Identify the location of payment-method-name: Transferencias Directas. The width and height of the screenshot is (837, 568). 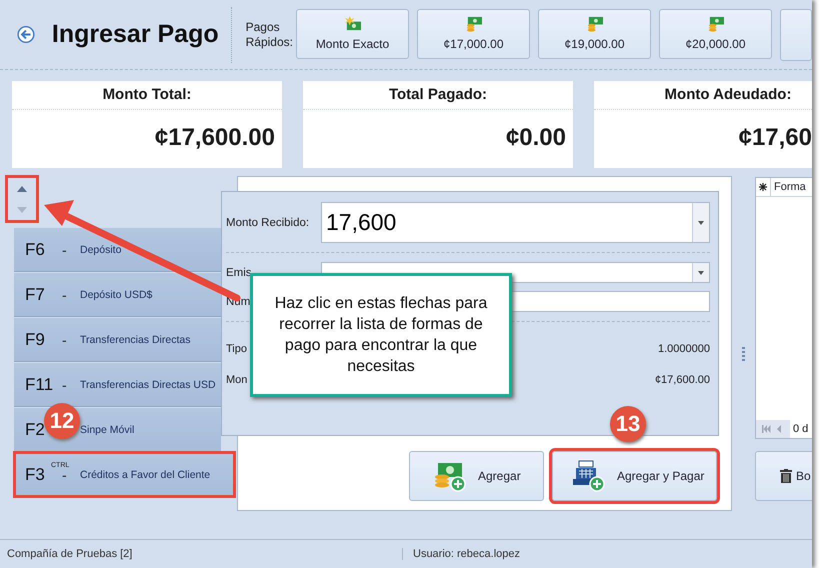
(135, 340).